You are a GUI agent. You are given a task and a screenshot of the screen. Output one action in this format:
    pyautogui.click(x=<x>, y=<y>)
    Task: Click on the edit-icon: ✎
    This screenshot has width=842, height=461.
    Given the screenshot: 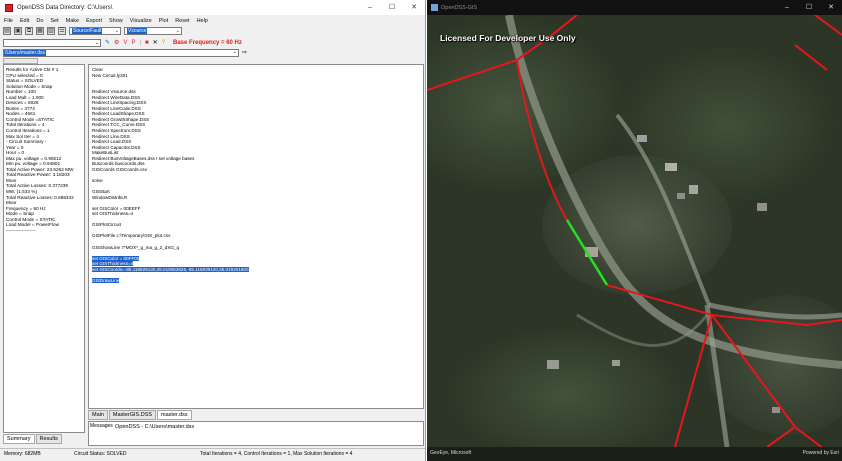 What is the action you would take?
    pyautogui.click(x=107, y=43)
    